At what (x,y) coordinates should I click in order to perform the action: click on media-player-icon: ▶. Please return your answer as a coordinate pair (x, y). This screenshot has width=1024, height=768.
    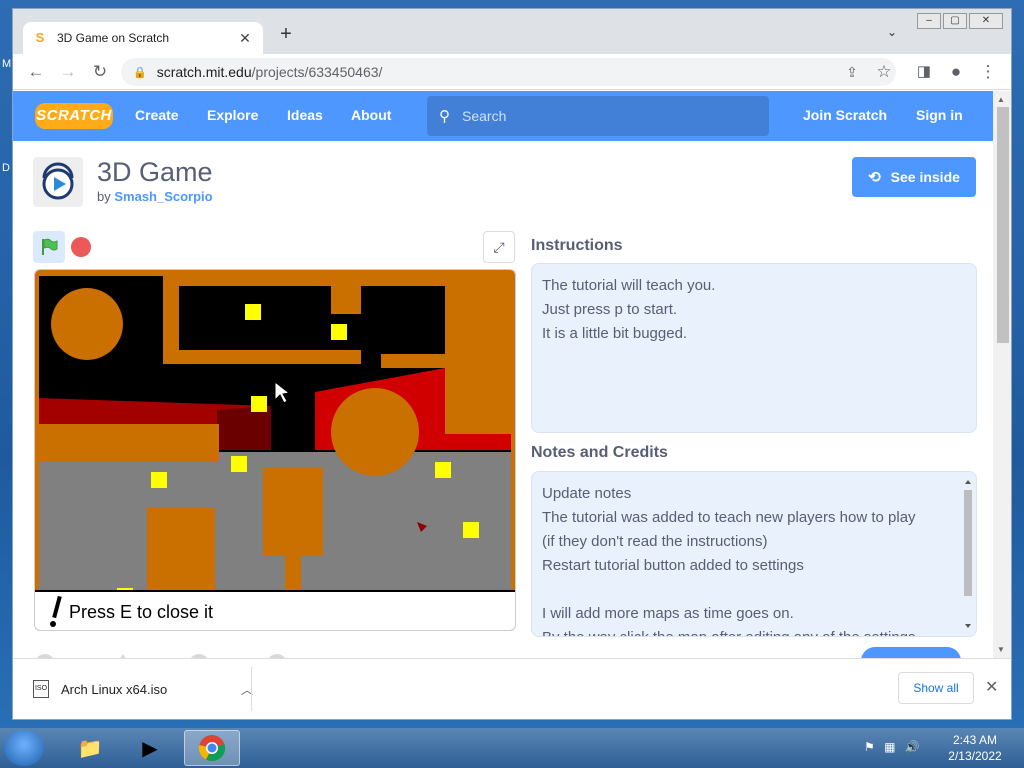
    Looking at the image, I should click on (150, 748).